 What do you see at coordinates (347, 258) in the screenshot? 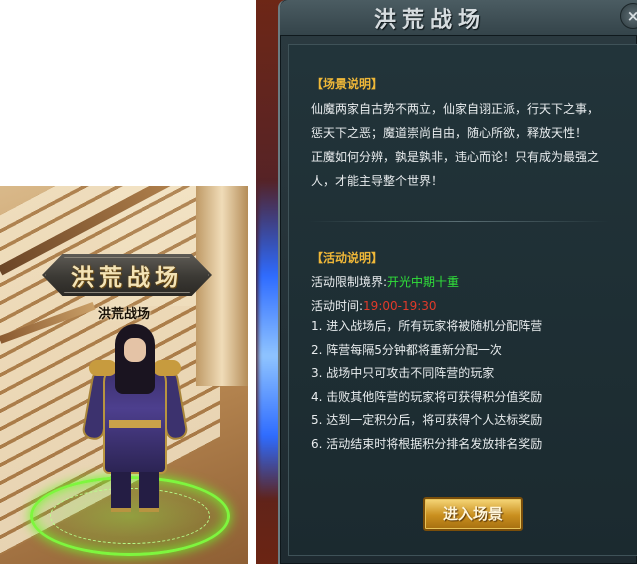
I see `activity-section-title: 【活动说明】` at bounding box center [347, 258].